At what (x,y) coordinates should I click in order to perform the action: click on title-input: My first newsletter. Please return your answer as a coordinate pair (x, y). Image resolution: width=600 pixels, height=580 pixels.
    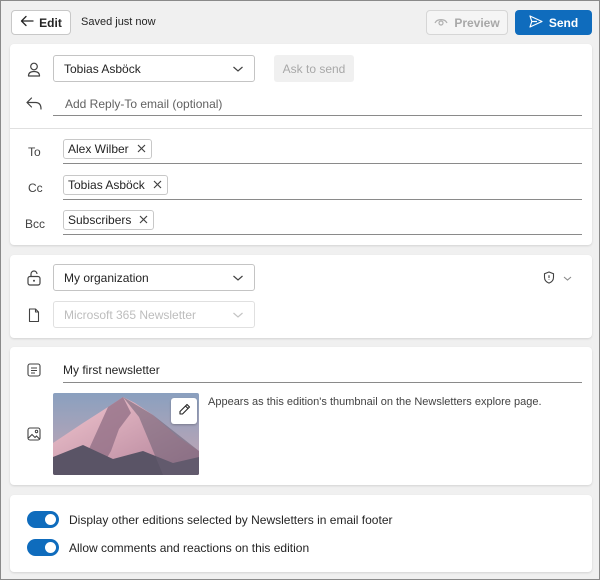
    Looking at the image, I should click on (322, 370).